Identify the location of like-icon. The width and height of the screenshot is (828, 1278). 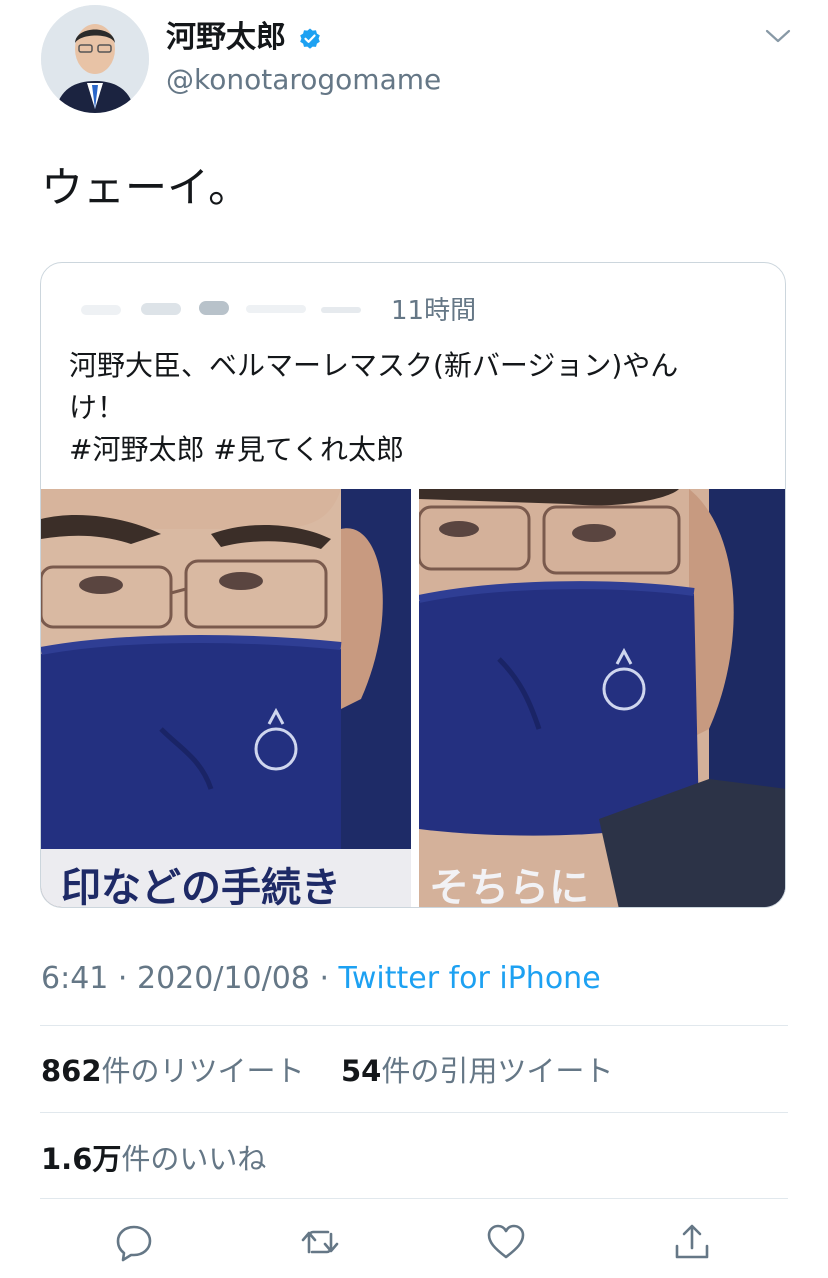
(506, 1242).